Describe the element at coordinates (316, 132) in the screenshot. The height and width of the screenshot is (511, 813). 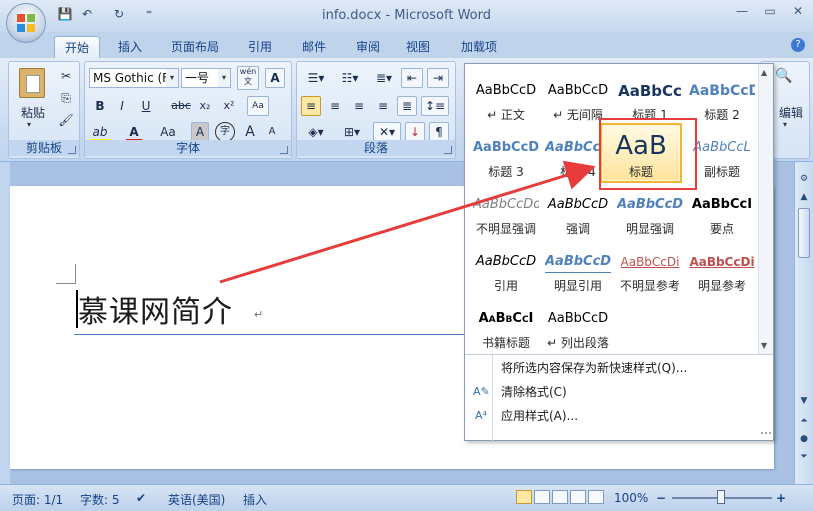
I see `shading-icon: ◈▾` at that location.